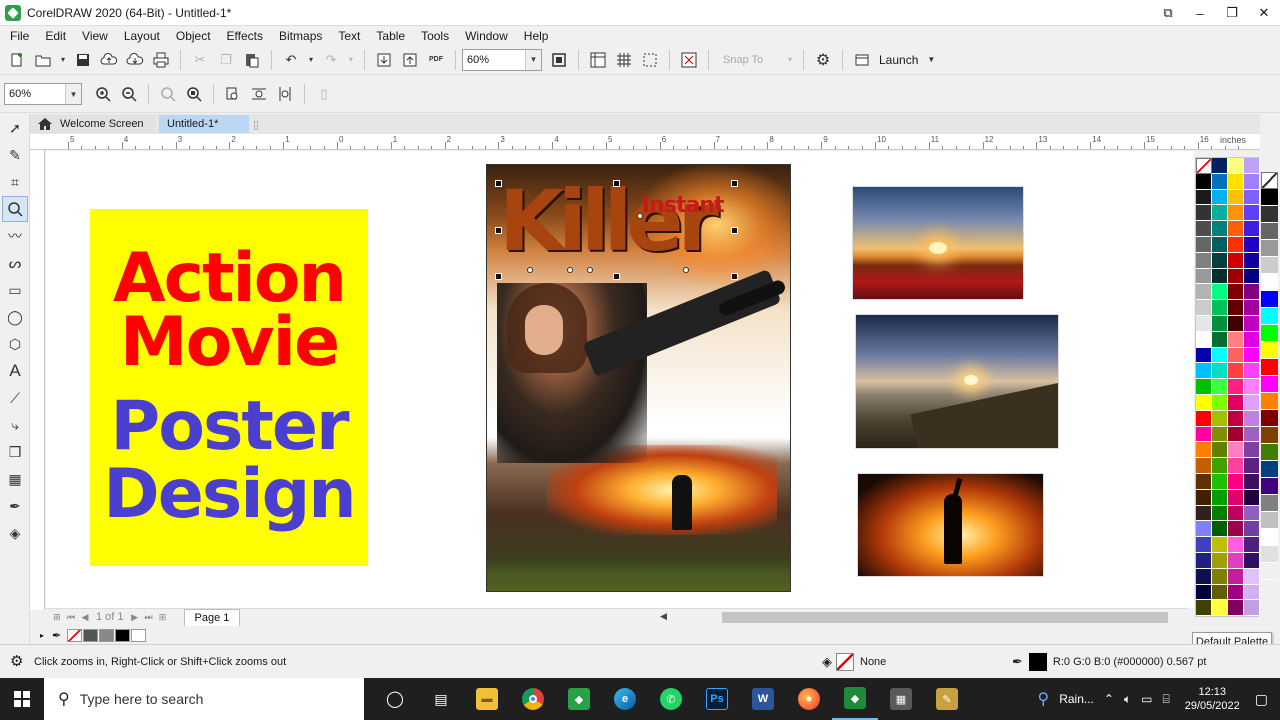  I want to click on vertical-ruler, so click(37, 380).